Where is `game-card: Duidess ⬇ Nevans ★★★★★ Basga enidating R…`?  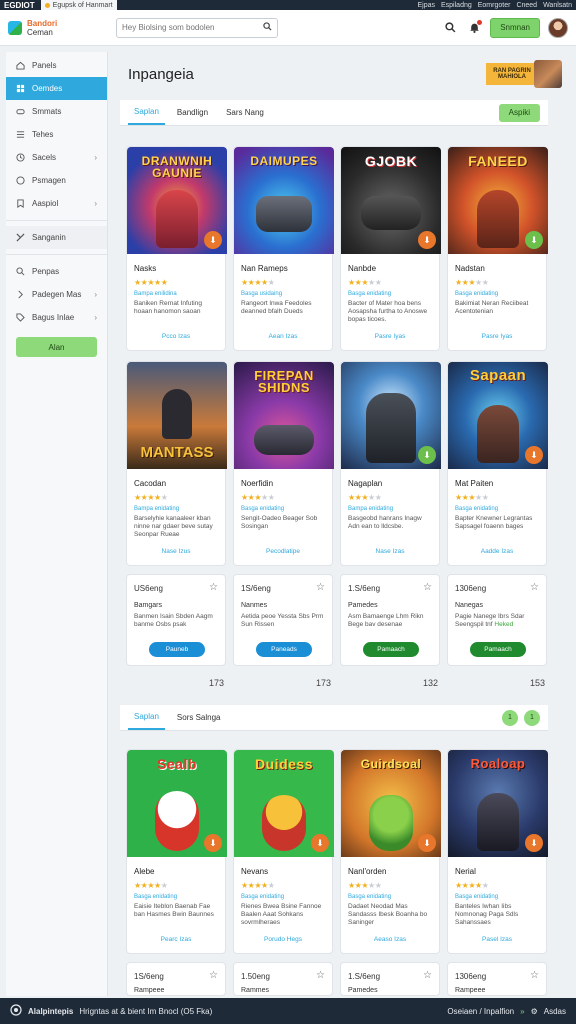 game-card: Duidess ⬇ Nevans ★★★★★ Basga enidating R… is located at coordinates (283, 851).